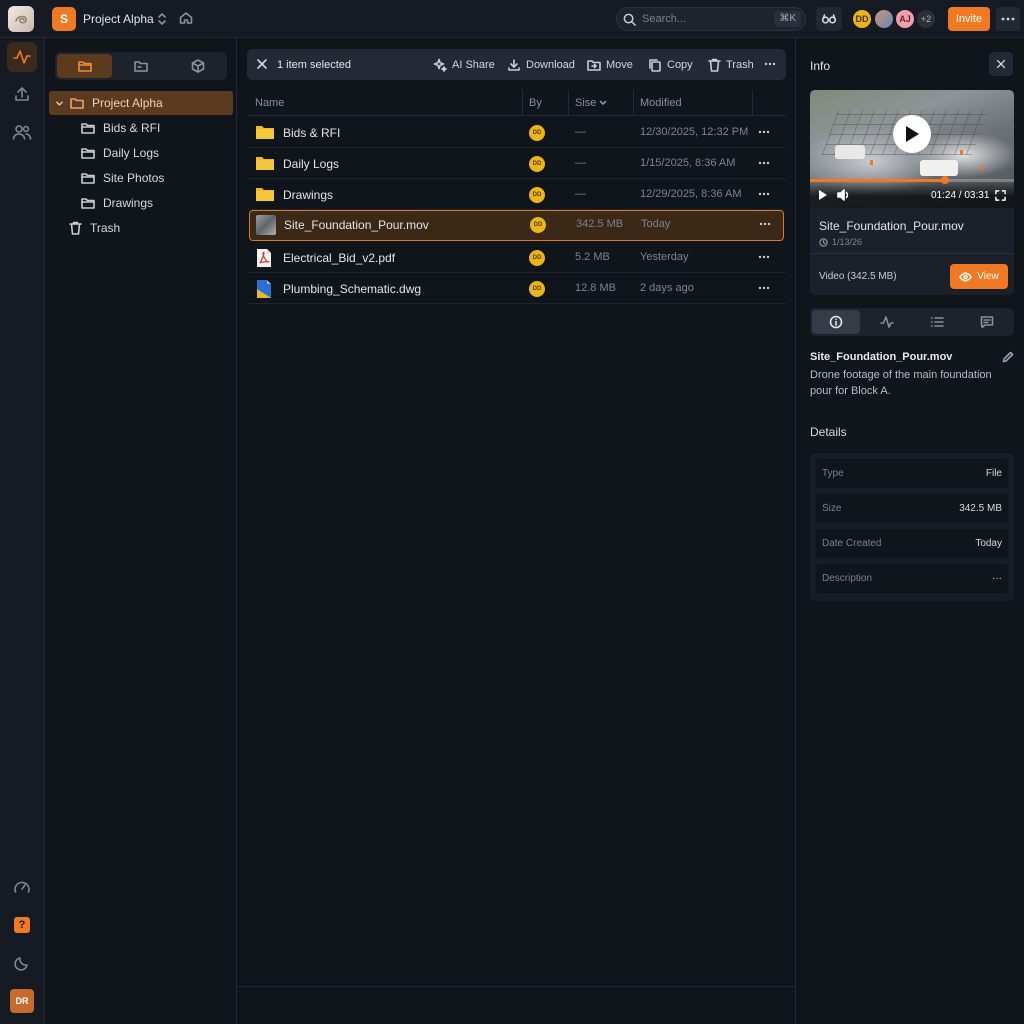 The image size is (1024, 1024). Describe the element at coordinates (829, 19) in the screenshot. I see `glasses-icon` at that location.